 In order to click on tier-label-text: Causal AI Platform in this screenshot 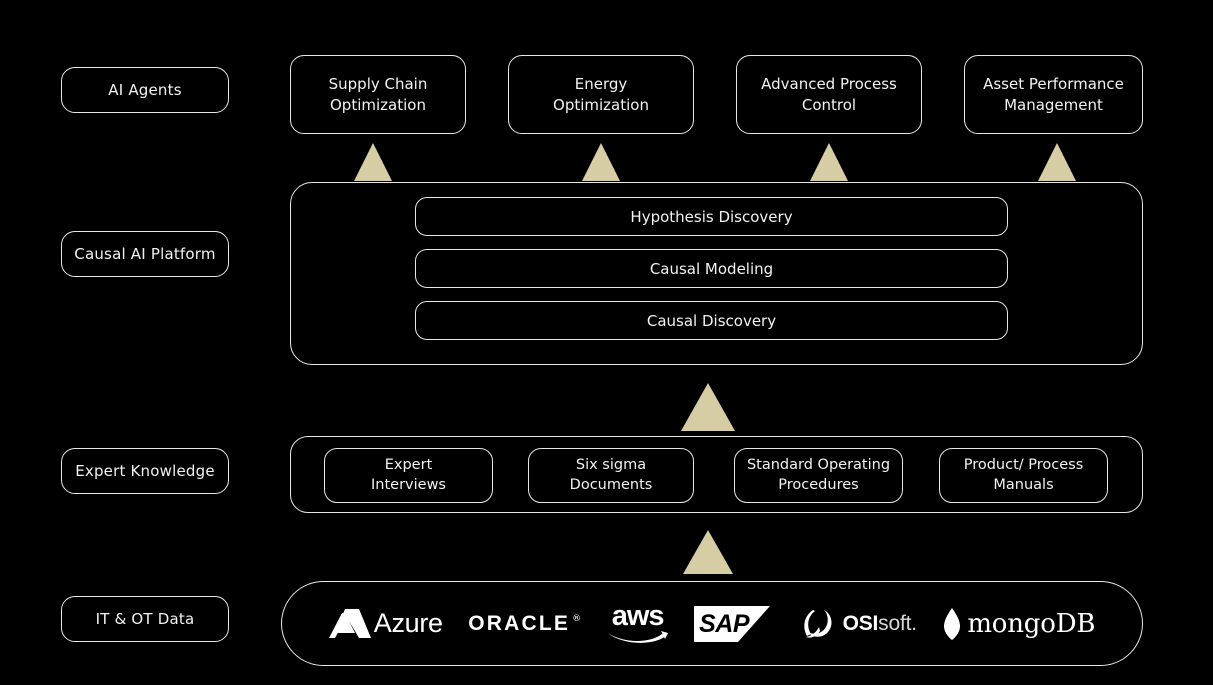, I will do `click(145, 254)`.